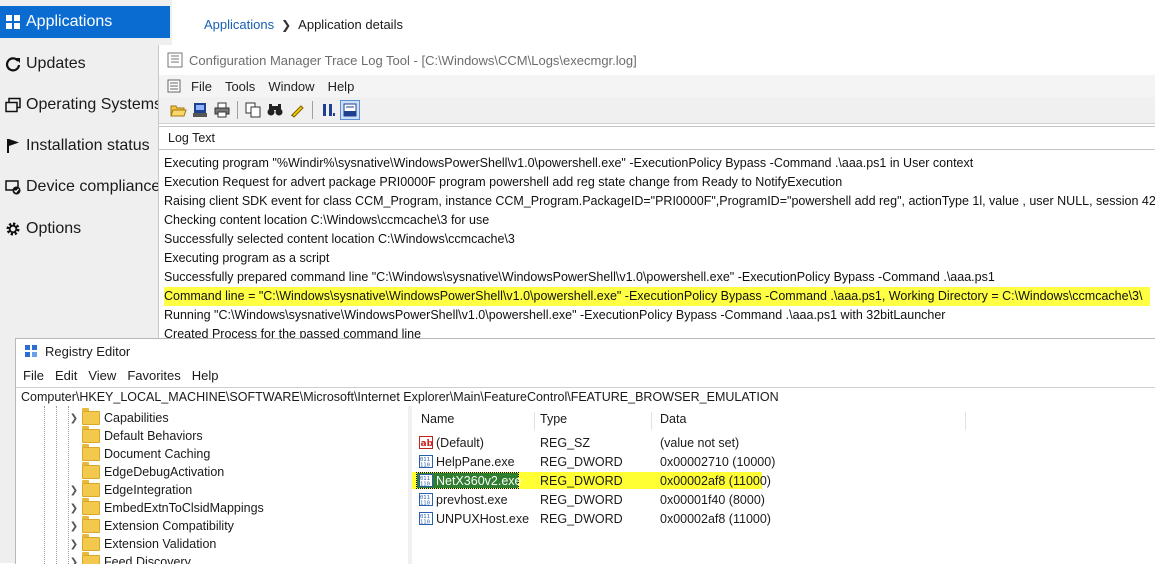 The image size is (1155, 564). What do you see at coordinates (178, 110) in the screenshot?
I see `open-folder-icon` at bounding box center [178, 110].